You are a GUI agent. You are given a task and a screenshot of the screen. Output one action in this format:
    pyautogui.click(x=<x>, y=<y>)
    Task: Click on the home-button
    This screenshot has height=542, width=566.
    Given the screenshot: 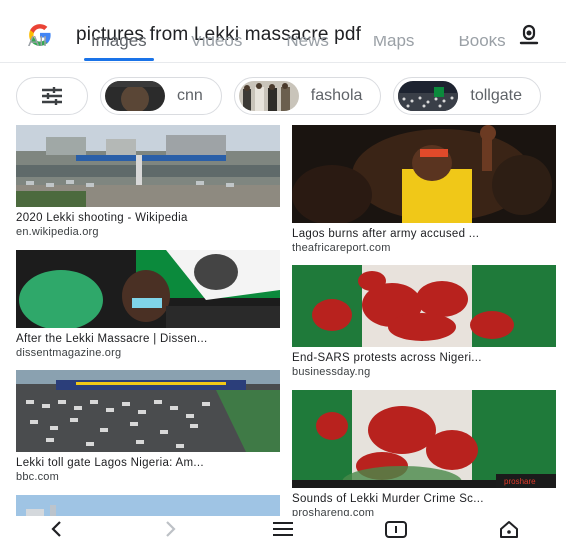 What is the action you would take?
    pyautogui.click(x=509, y=529)
    